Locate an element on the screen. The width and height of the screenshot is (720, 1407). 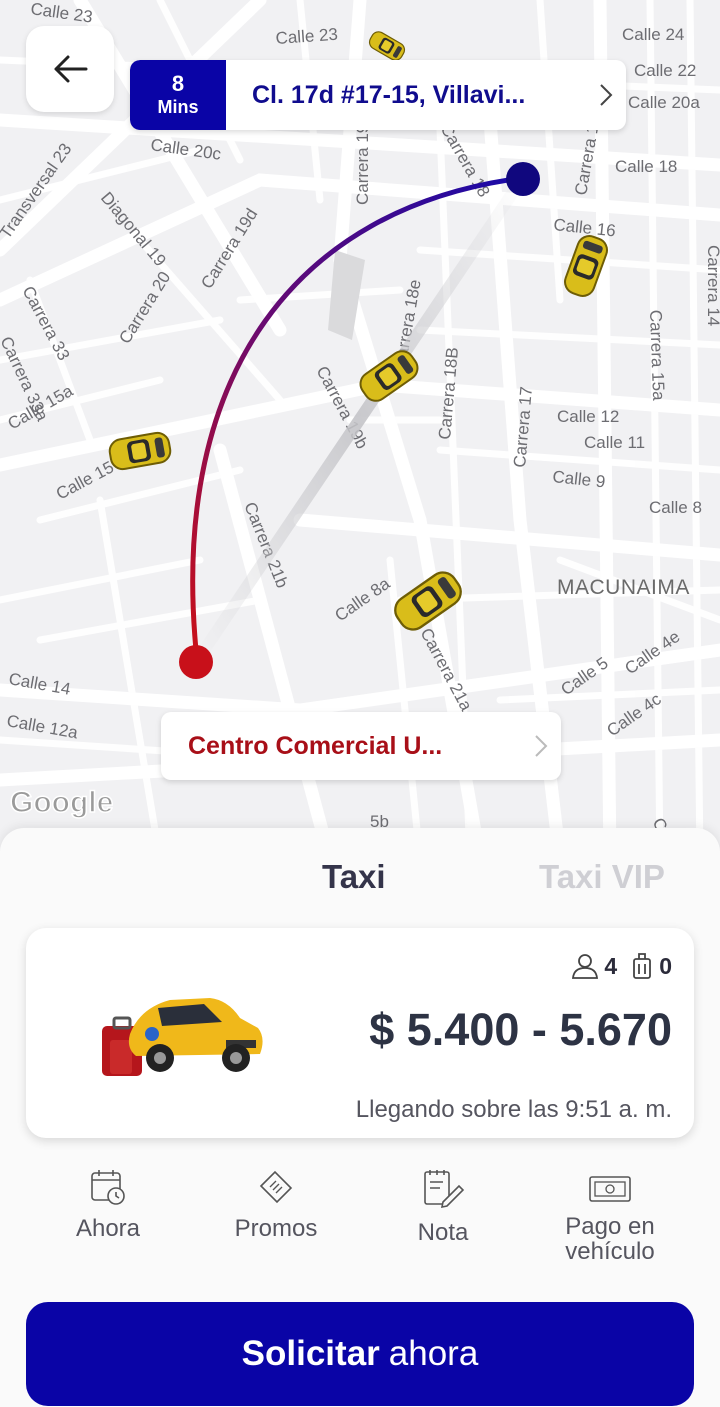
passenger-count: 4 is located at coordinates (611, 965).